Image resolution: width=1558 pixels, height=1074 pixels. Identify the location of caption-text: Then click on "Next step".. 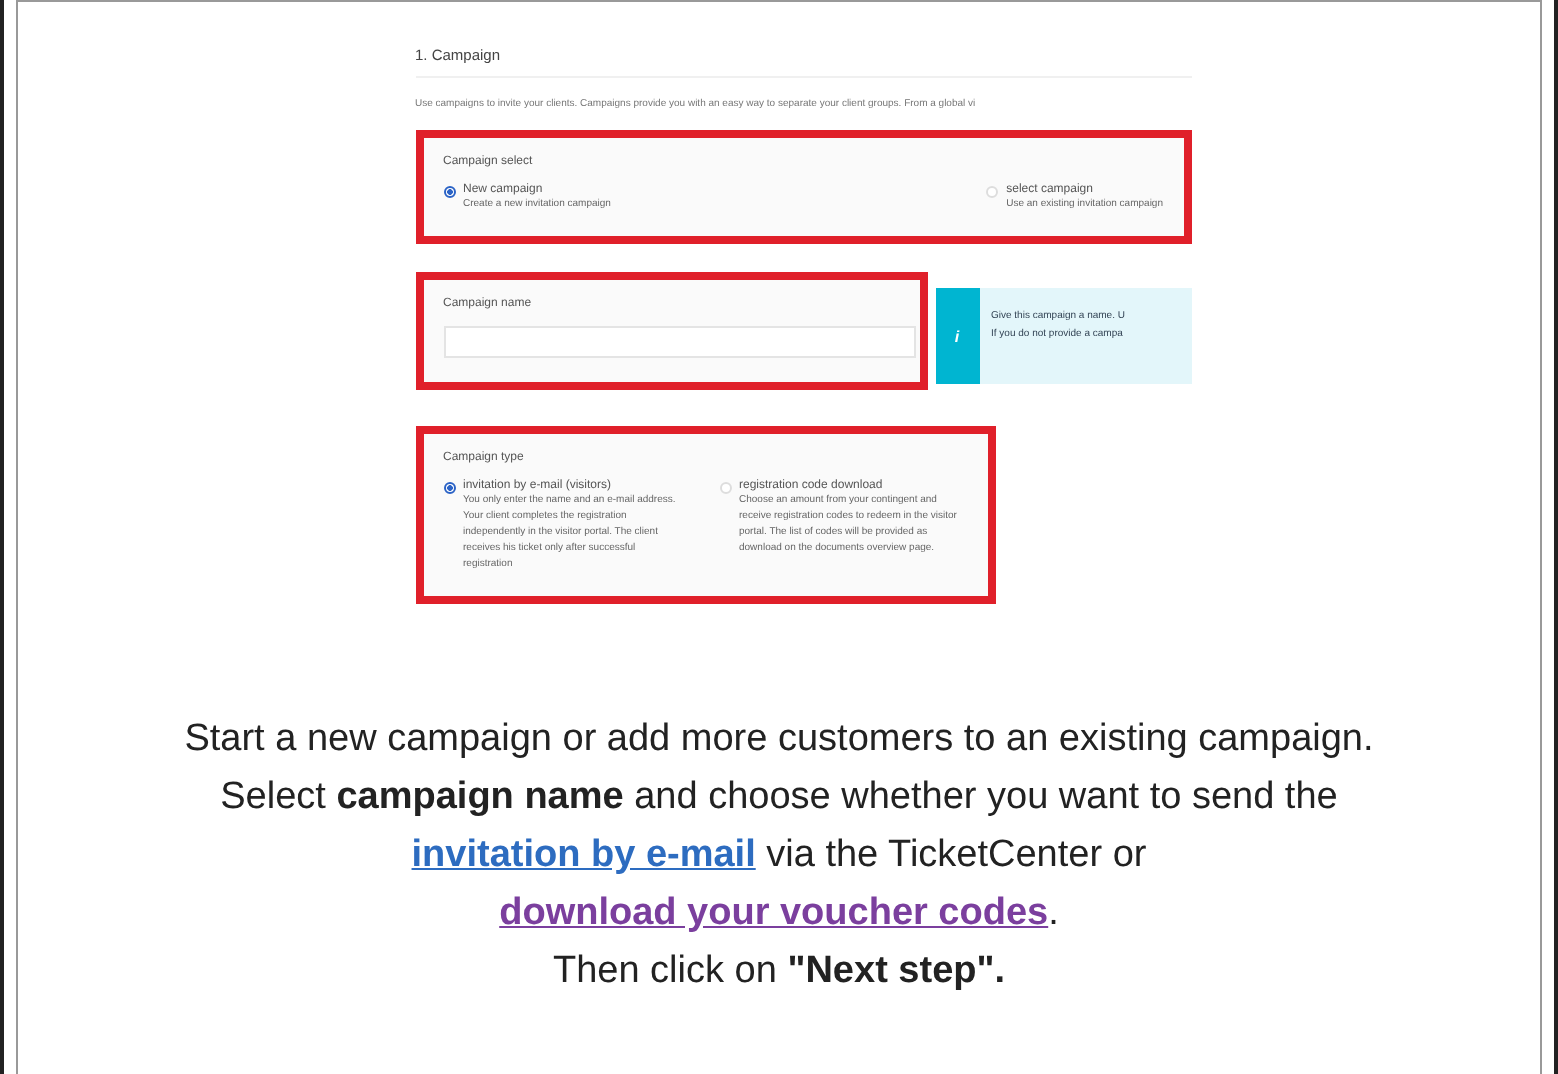
(779, 972).